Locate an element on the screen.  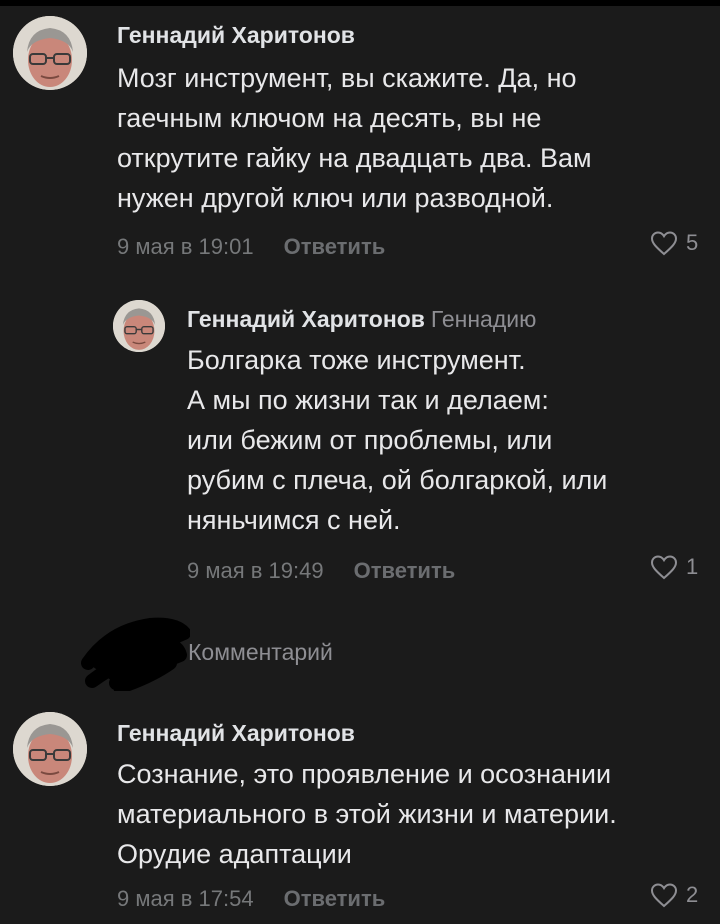
like-count: 5 is located at coordinates (692, 242).